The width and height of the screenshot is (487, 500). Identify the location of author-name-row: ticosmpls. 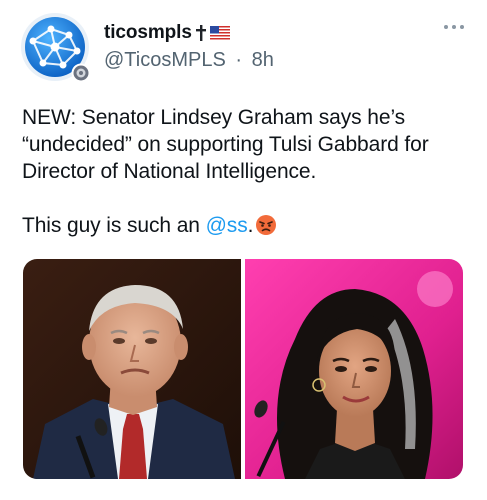
(167, 33).